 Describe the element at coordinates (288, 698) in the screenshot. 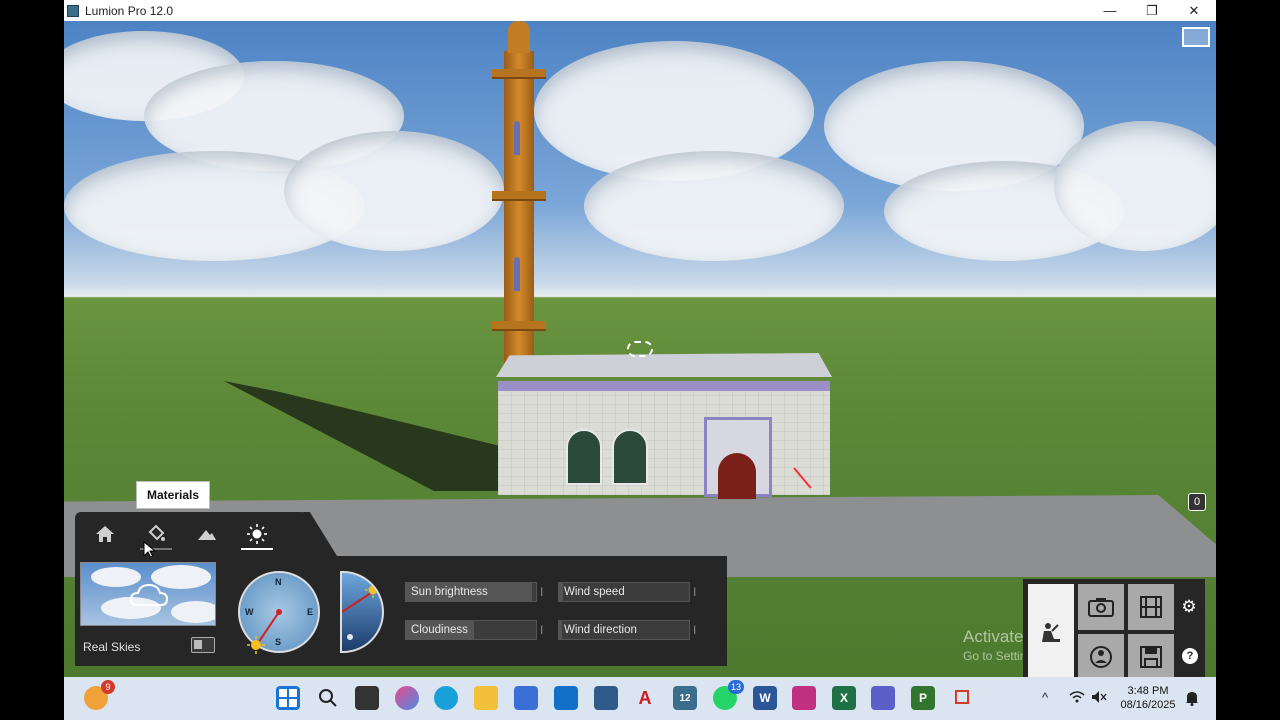

I see `start-icon` at that location.